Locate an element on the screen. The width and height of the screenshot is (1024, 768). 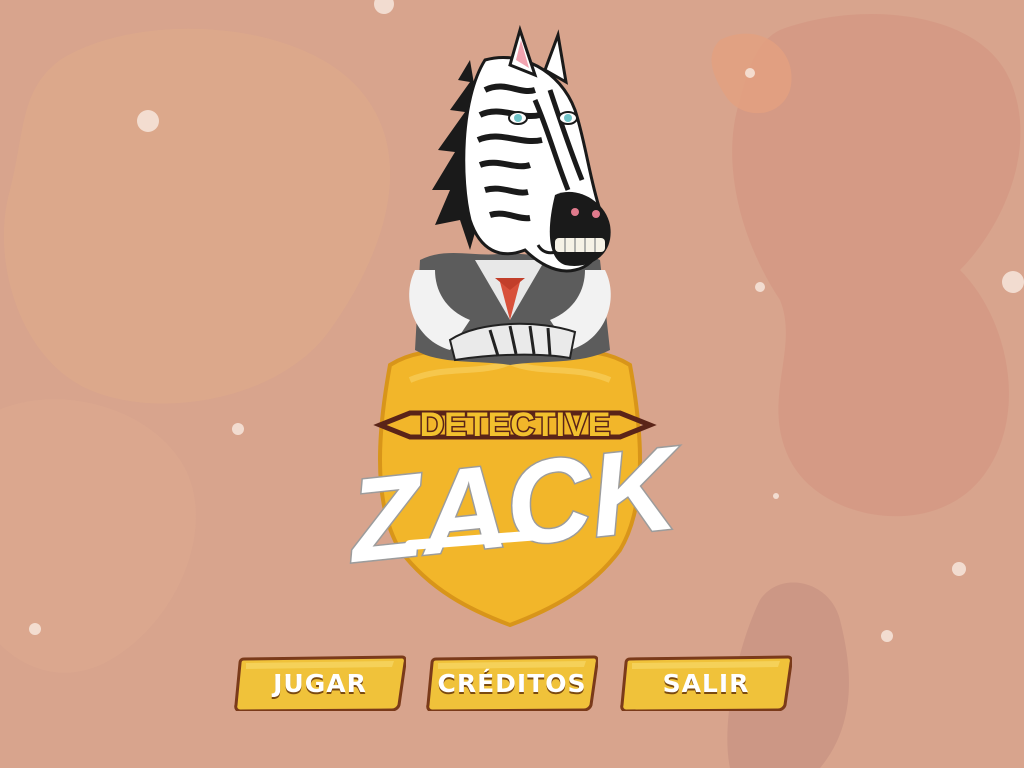
credits-button: CRÉDITOS is located at coordinates (512, 683).